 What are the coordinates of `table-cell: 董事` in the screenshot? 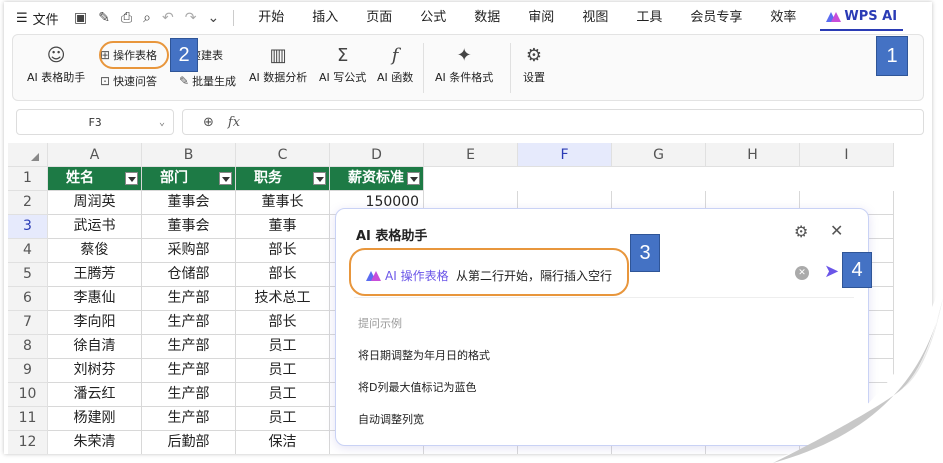 It's located at (283, 227).